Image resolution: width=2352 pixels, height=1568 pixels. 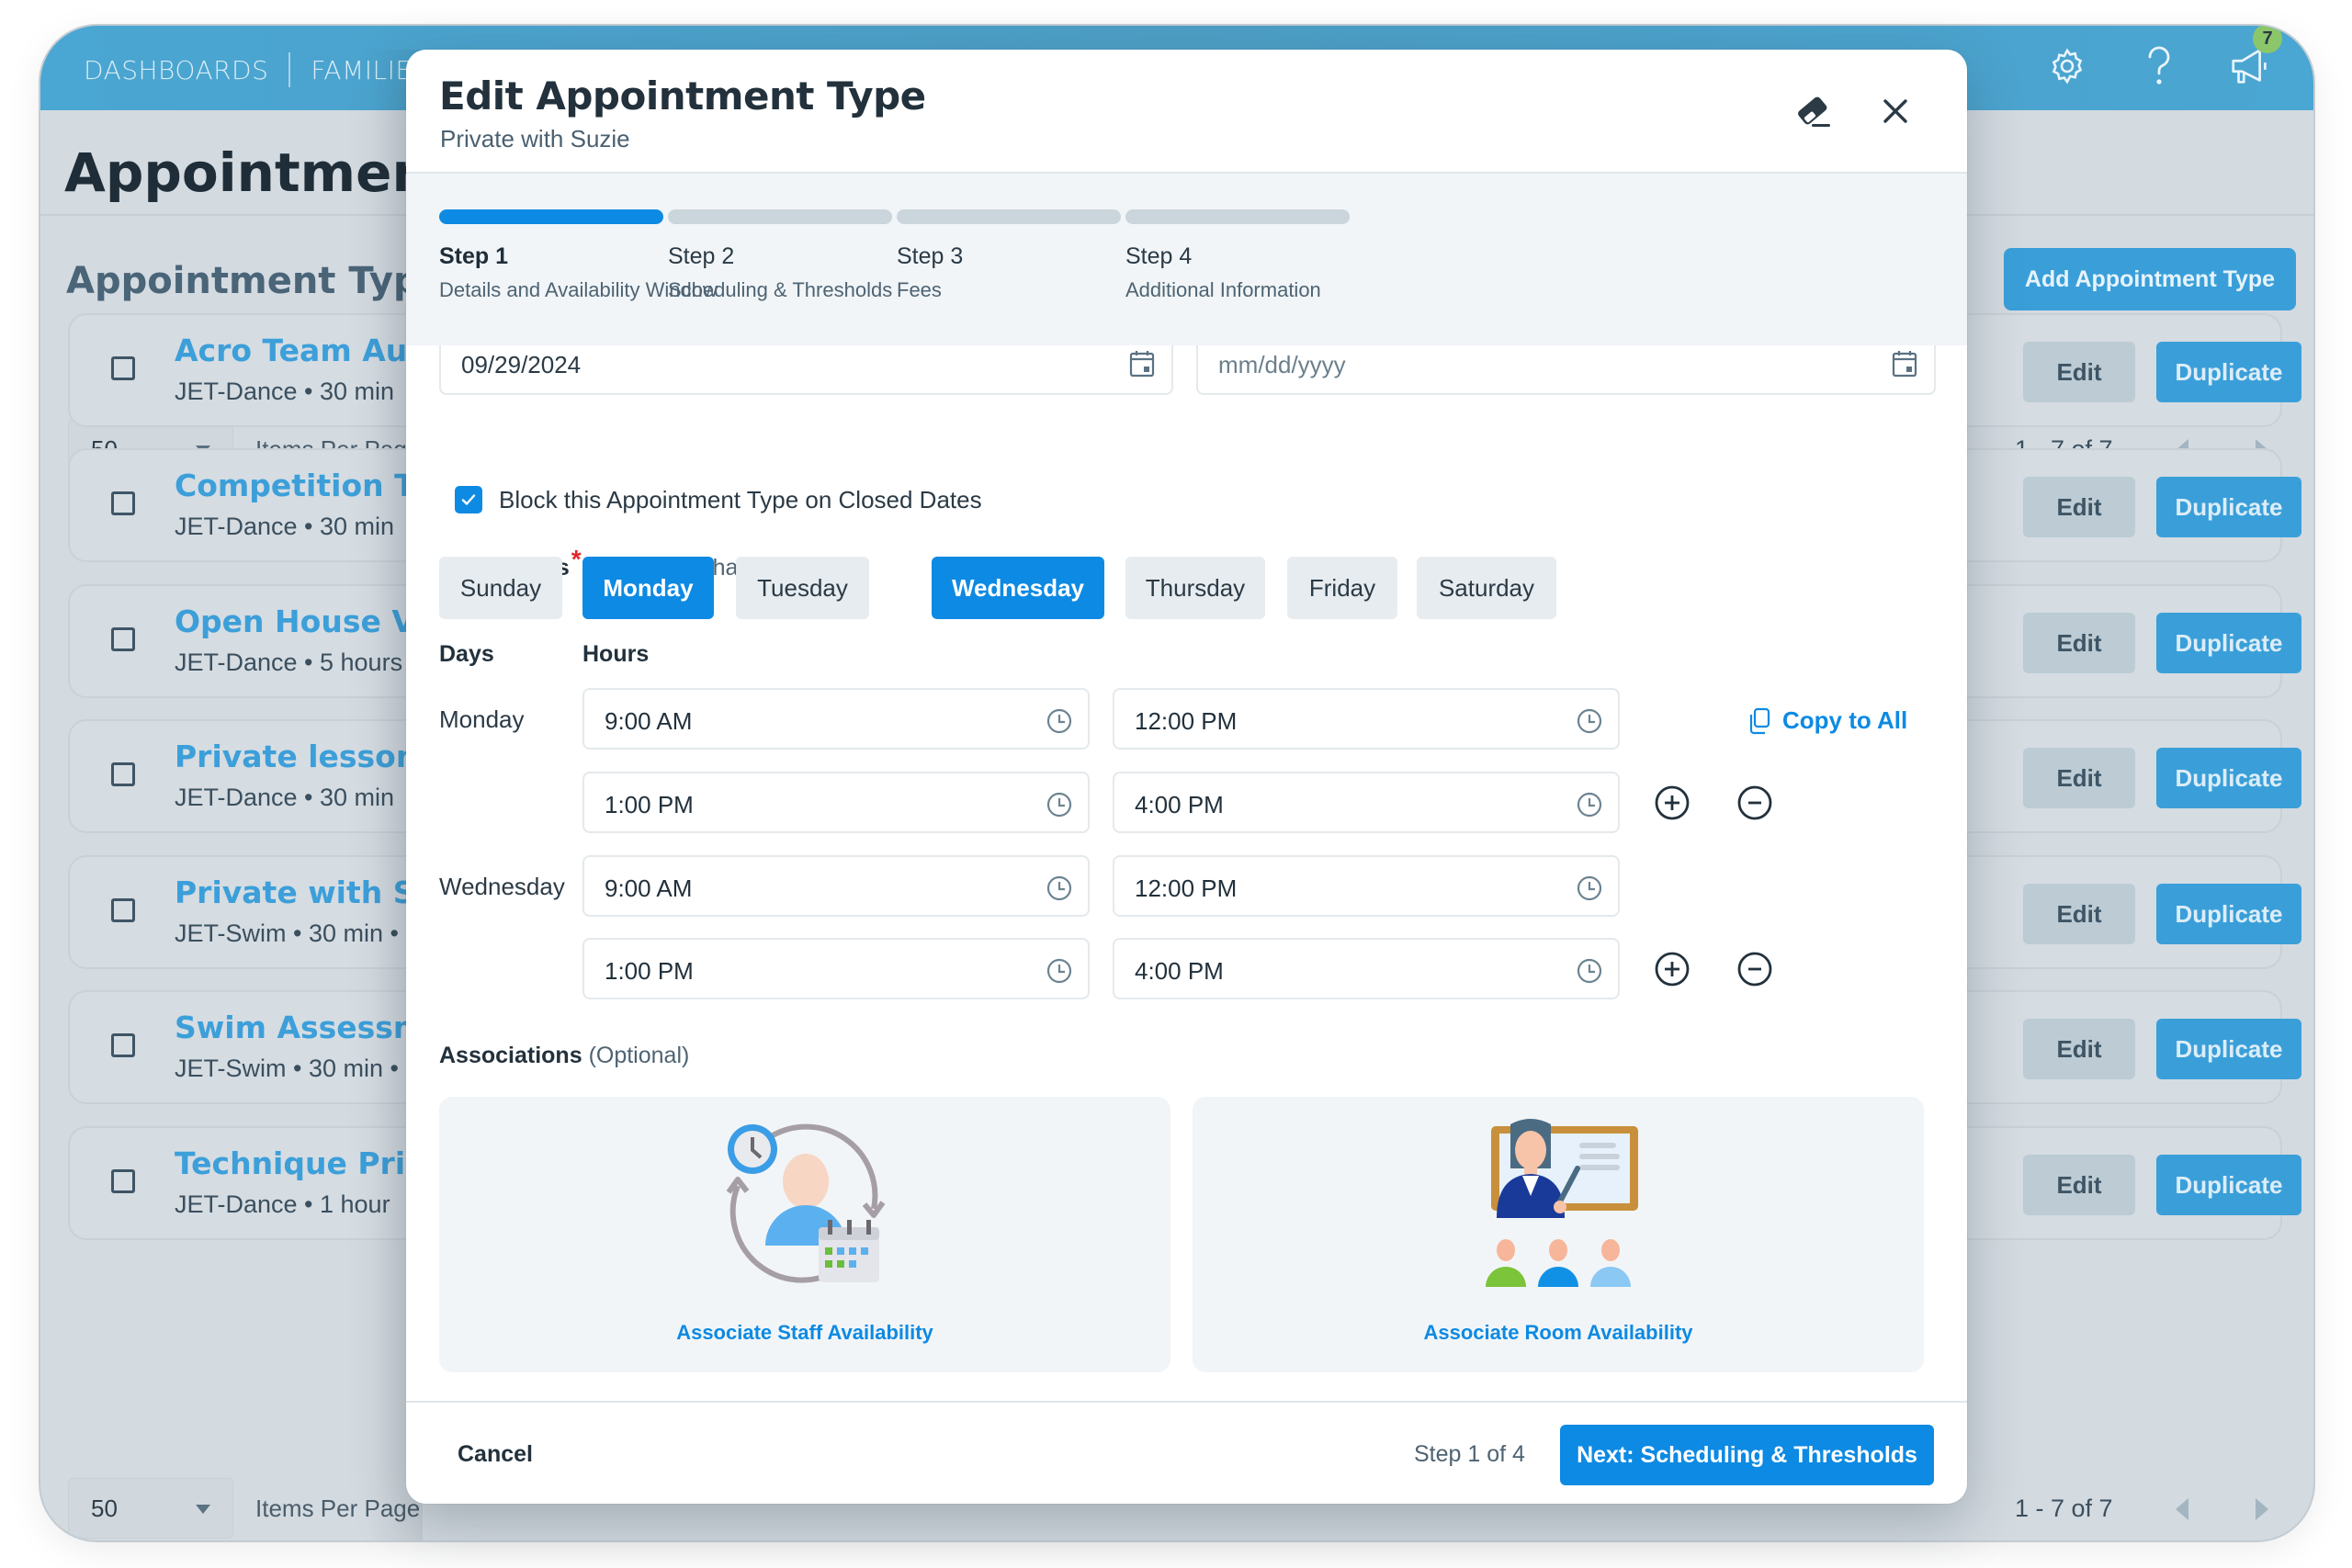 I want to click on day-toggle-sunday: Sunday, so click(x=500, y=588).